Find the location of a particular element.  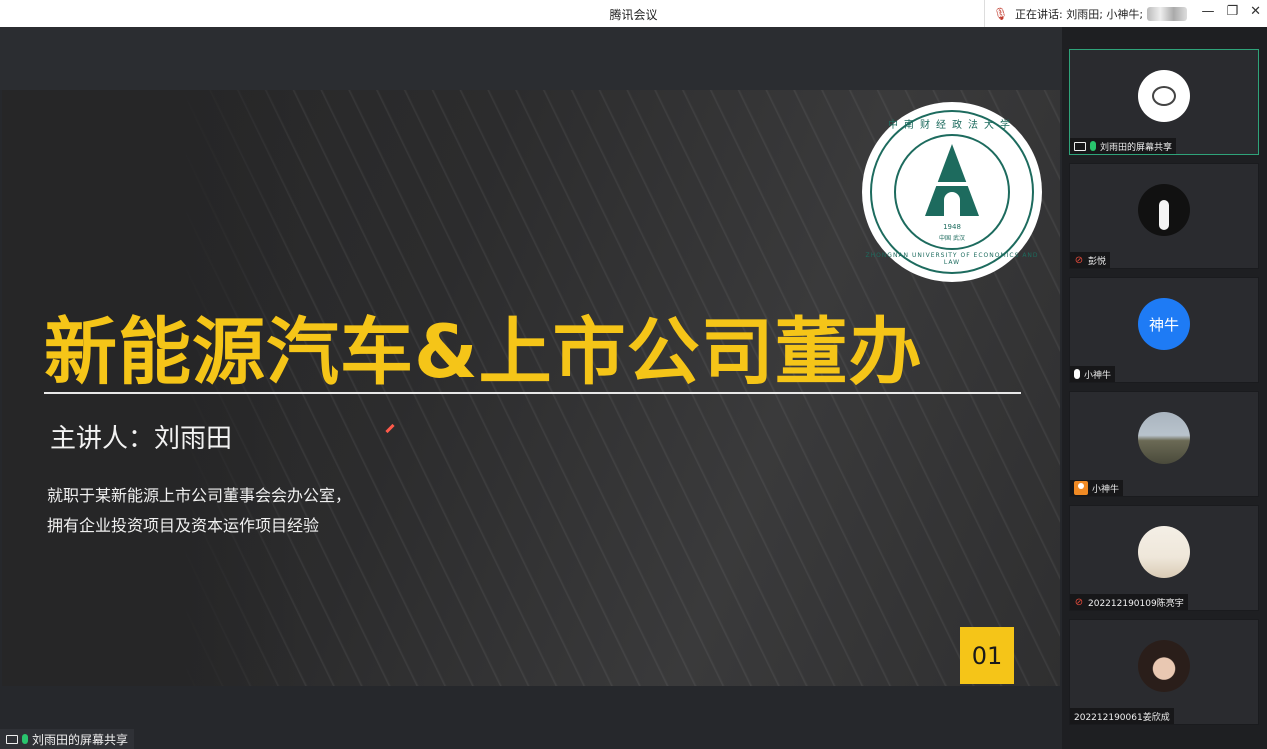

share-owner-label: 刘雨田的屏幕共享 is located at coordinates (67, 739).